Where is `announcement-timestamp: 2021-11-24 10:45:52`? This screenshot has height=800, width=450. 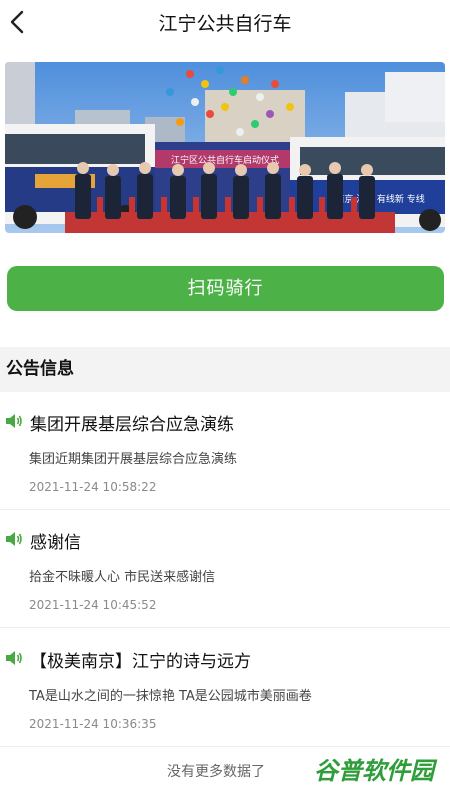
announcement-timestamp: 2021-11-24 10:45:52 is located at coordinates (93, 605).